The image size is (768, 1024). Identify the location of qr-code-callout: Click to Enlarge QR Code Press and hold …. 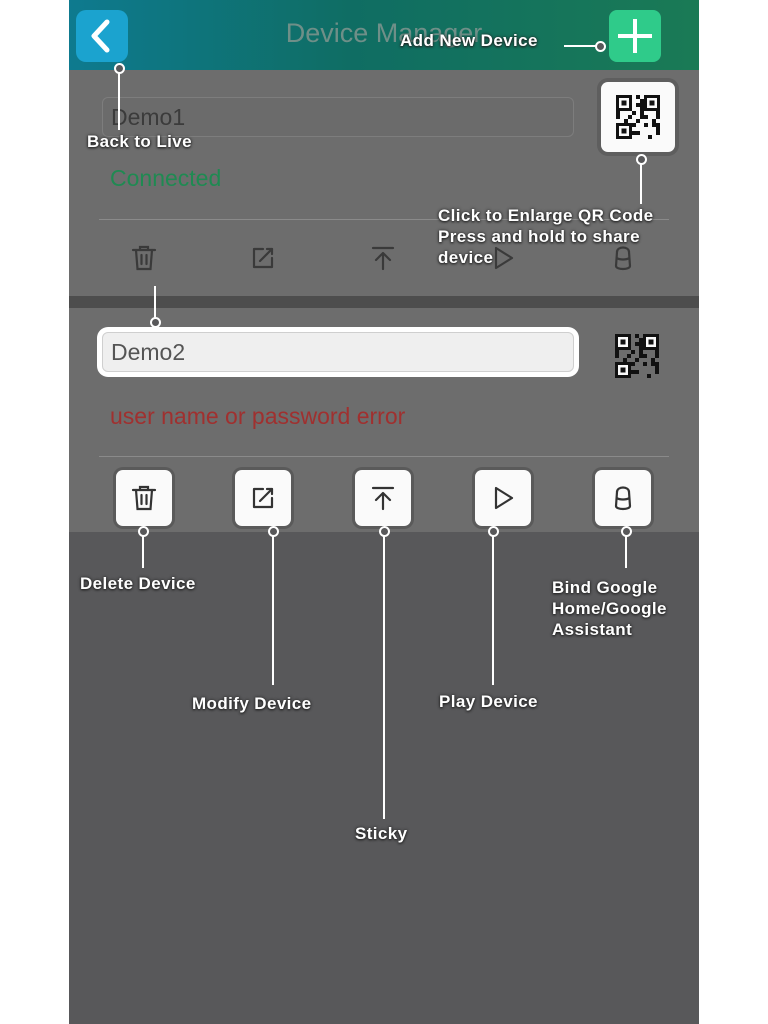
(546, 236).